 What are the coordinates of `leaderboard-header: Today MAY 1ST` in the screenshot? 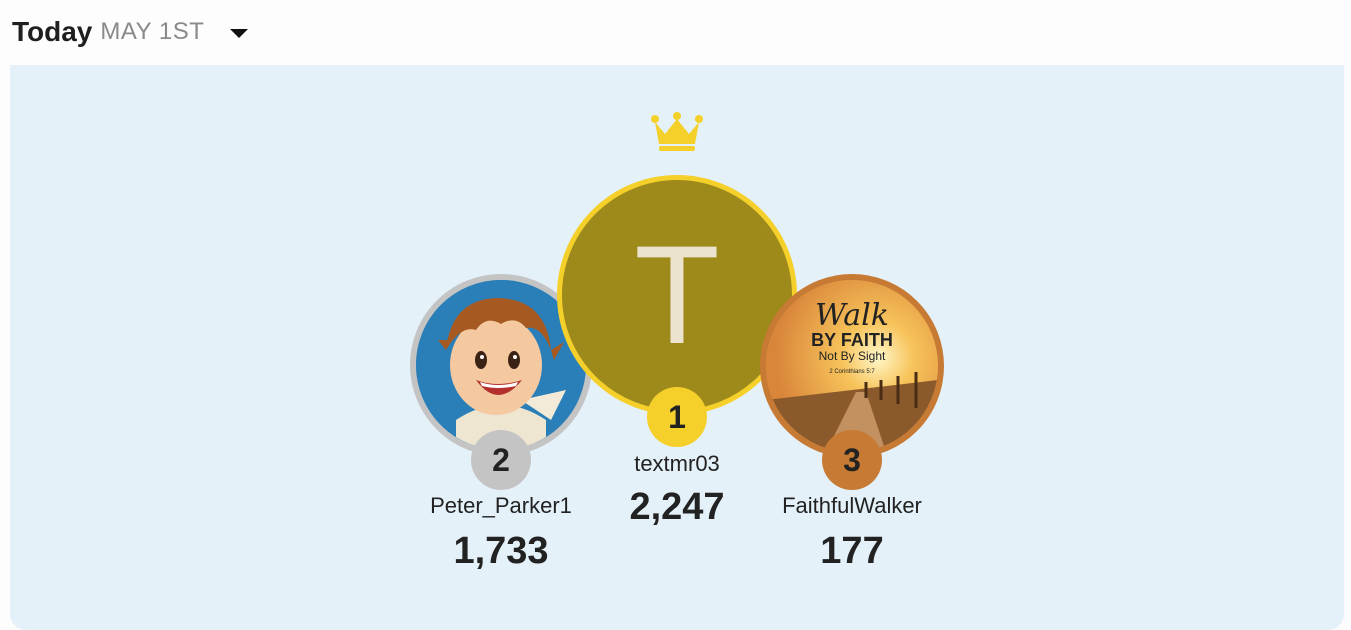 It's located at (130, 32).